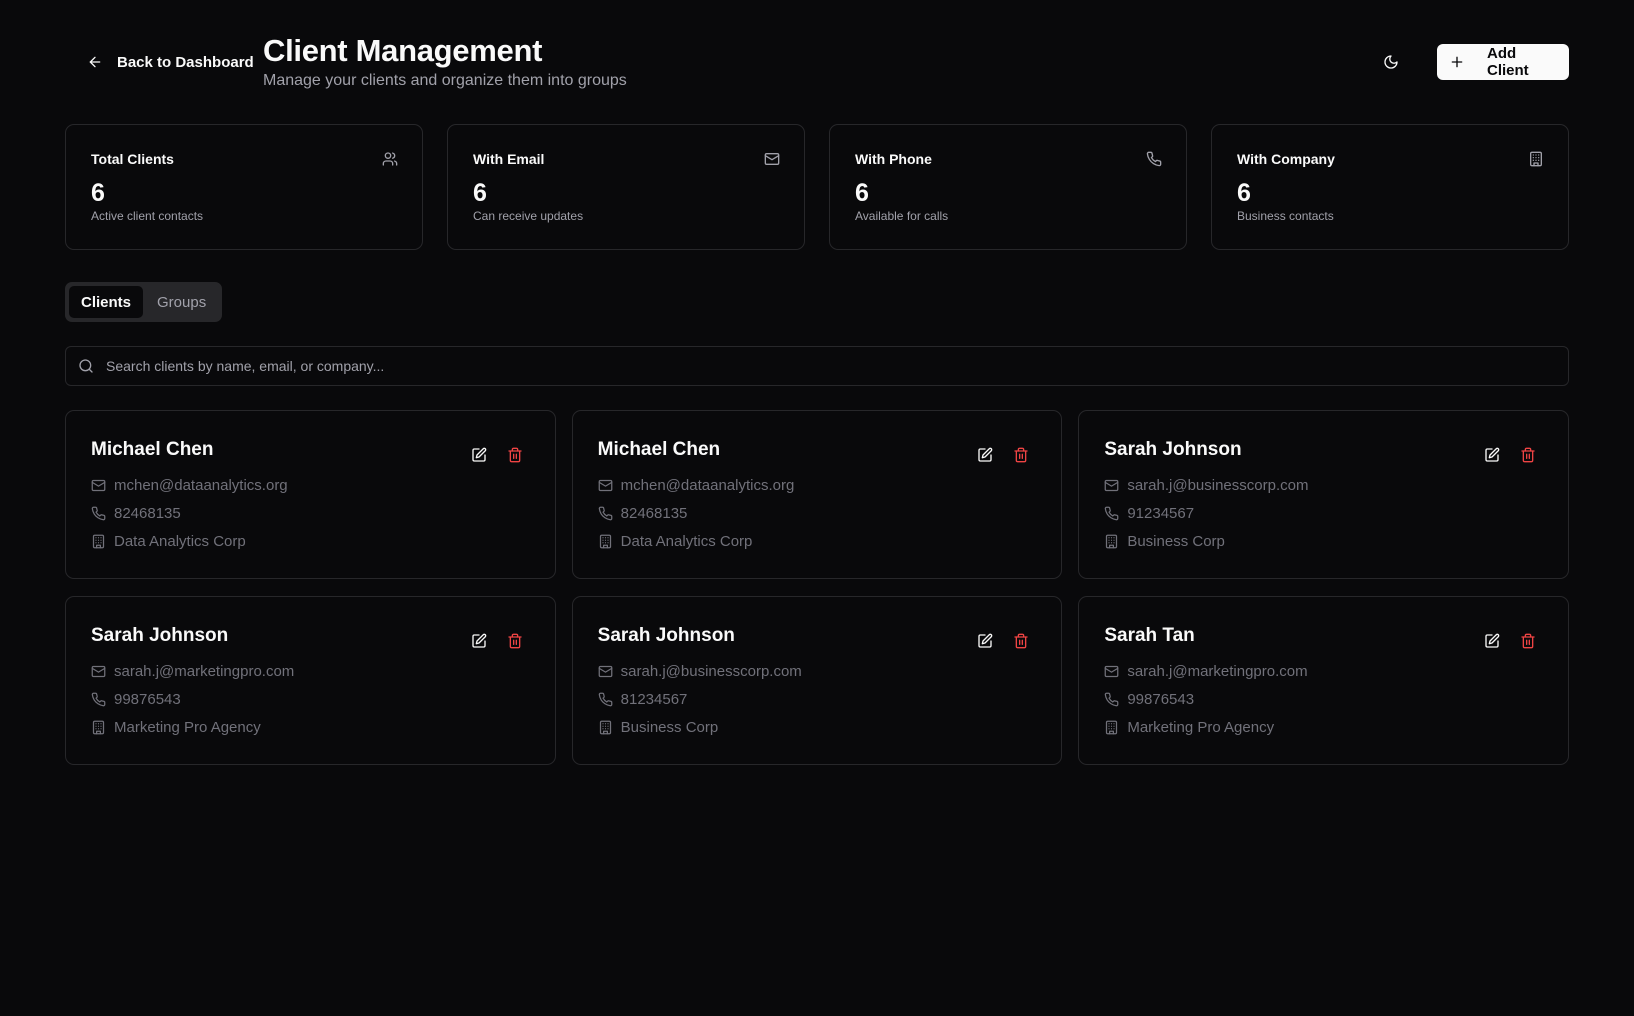  Describe the element at coordinates (1323, 541) in the screenshot. I see `client-company-row: Business Corp` at that location.